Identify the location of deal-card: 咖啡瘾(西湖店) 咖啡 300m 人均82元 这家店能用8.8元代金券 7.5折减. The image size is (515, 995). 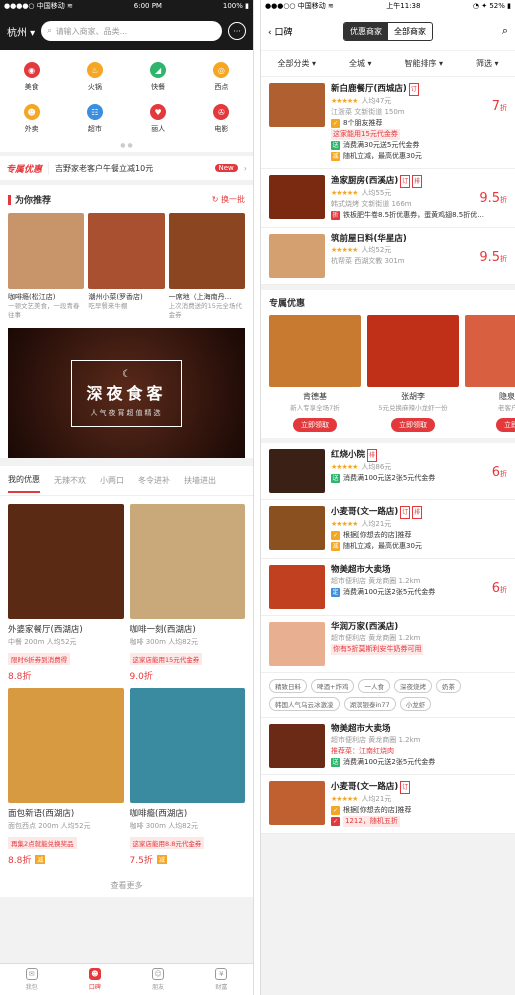
(187, 777).